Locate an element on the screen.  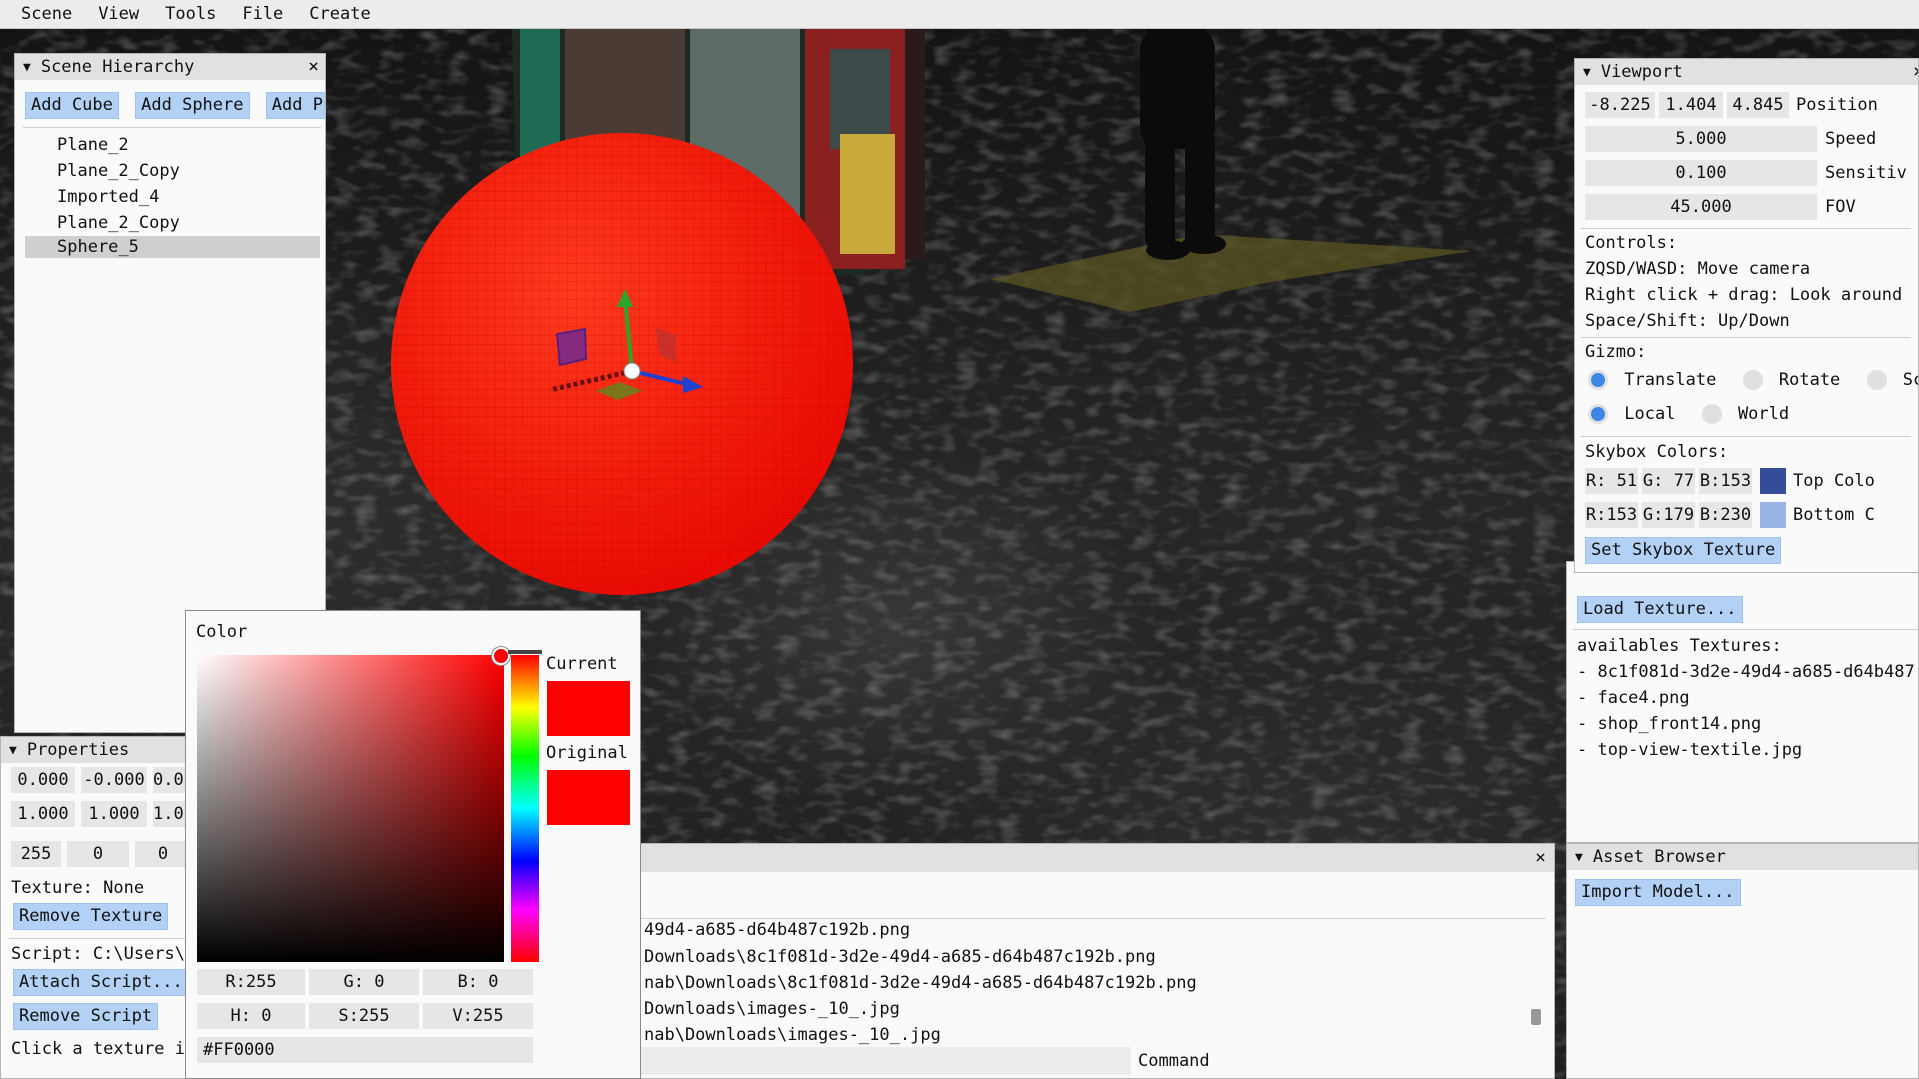
add-plane-button: Add P is located at coordinates (295, 105).